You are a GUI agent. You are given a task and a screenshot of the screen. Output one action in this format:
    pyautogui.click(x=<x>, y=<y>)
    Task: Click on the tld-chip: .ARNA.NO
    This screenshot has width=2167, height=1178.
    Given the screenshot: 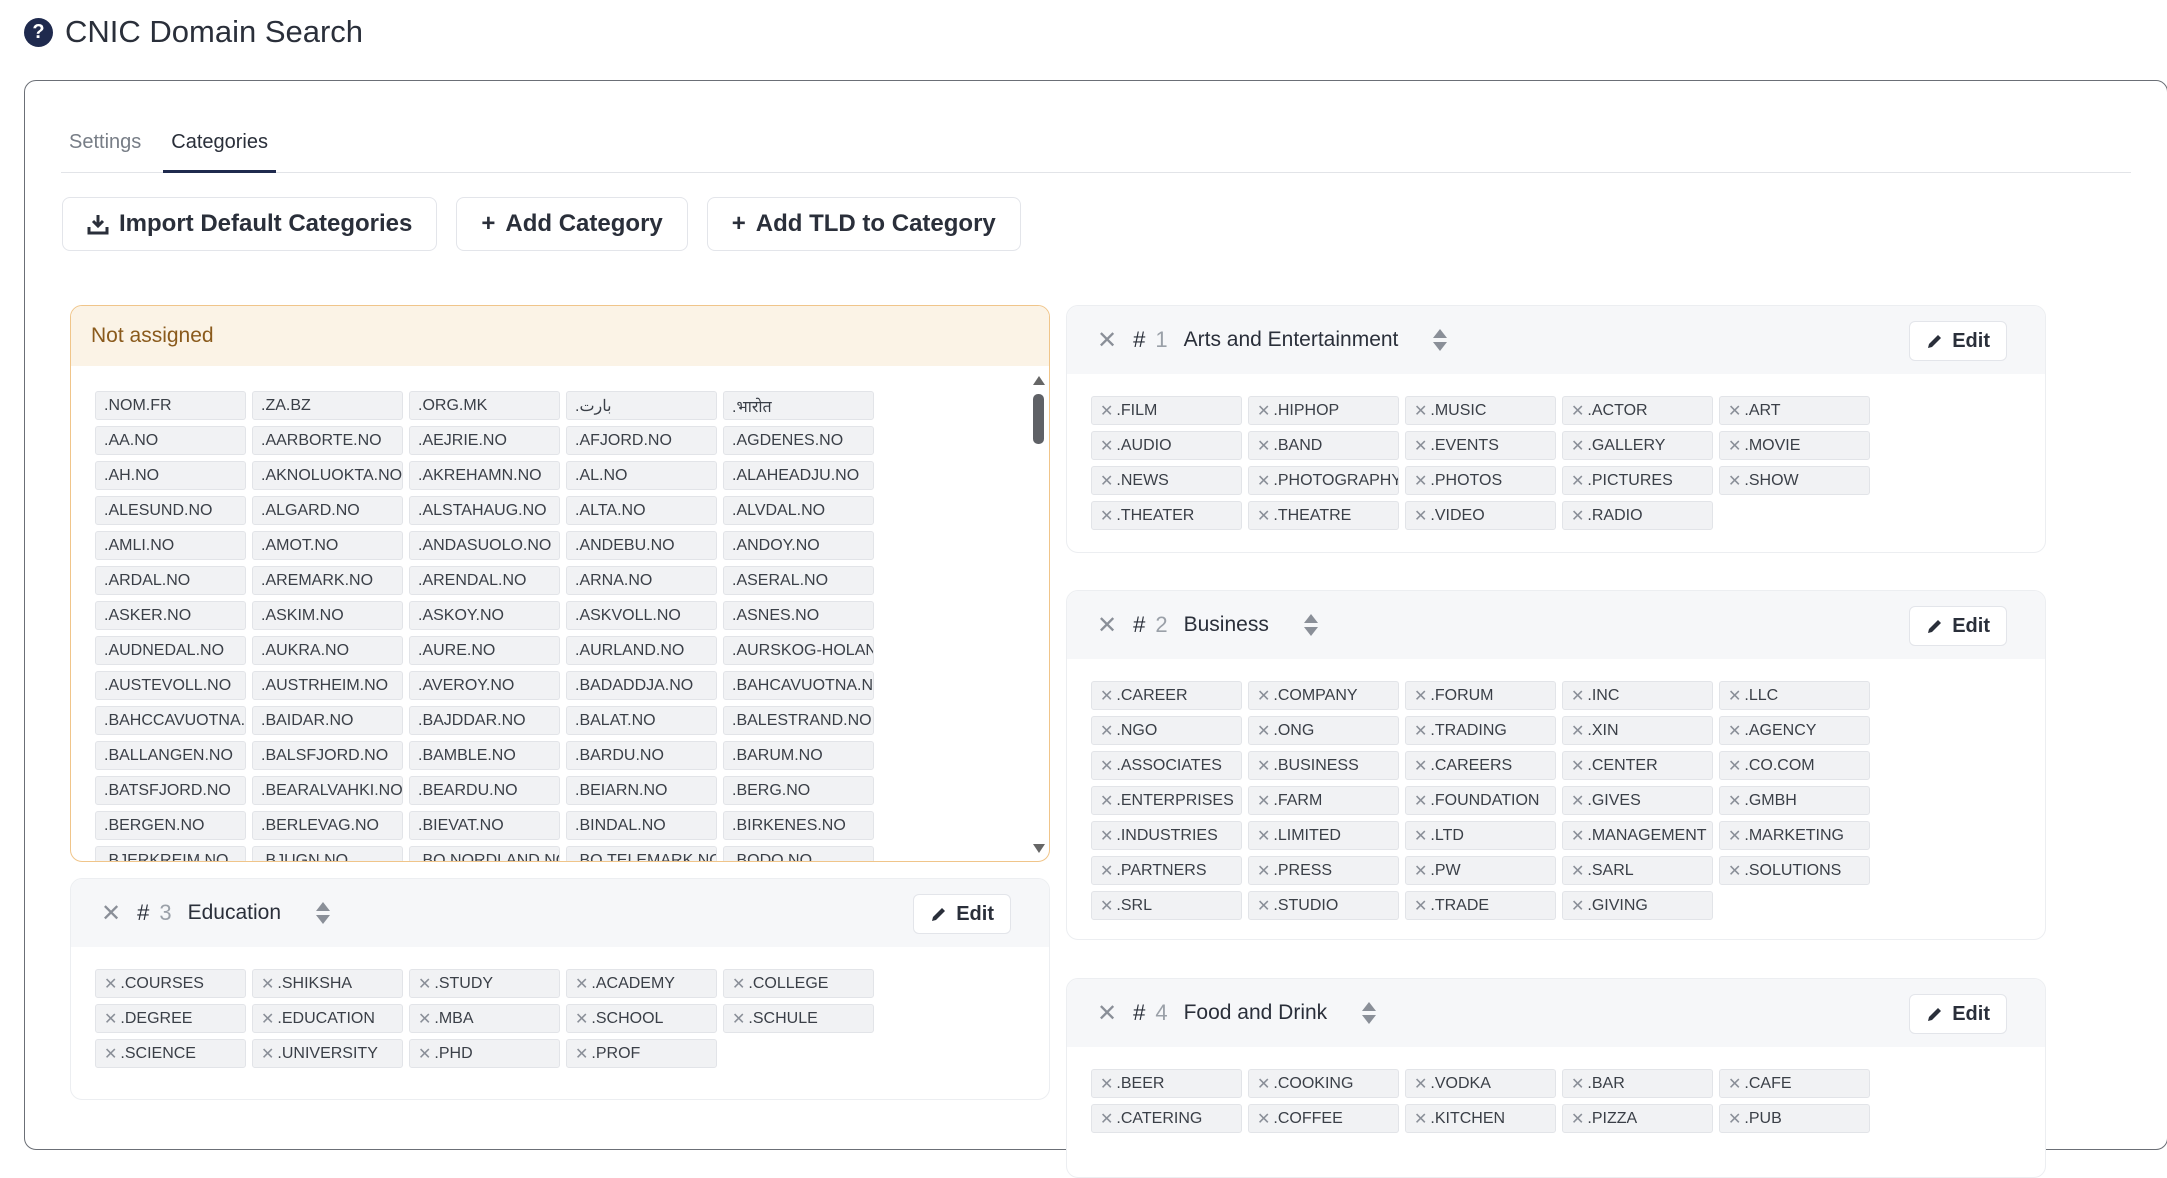 What is the action you would take?
    pyautogui.click(x=641, y=580)
    